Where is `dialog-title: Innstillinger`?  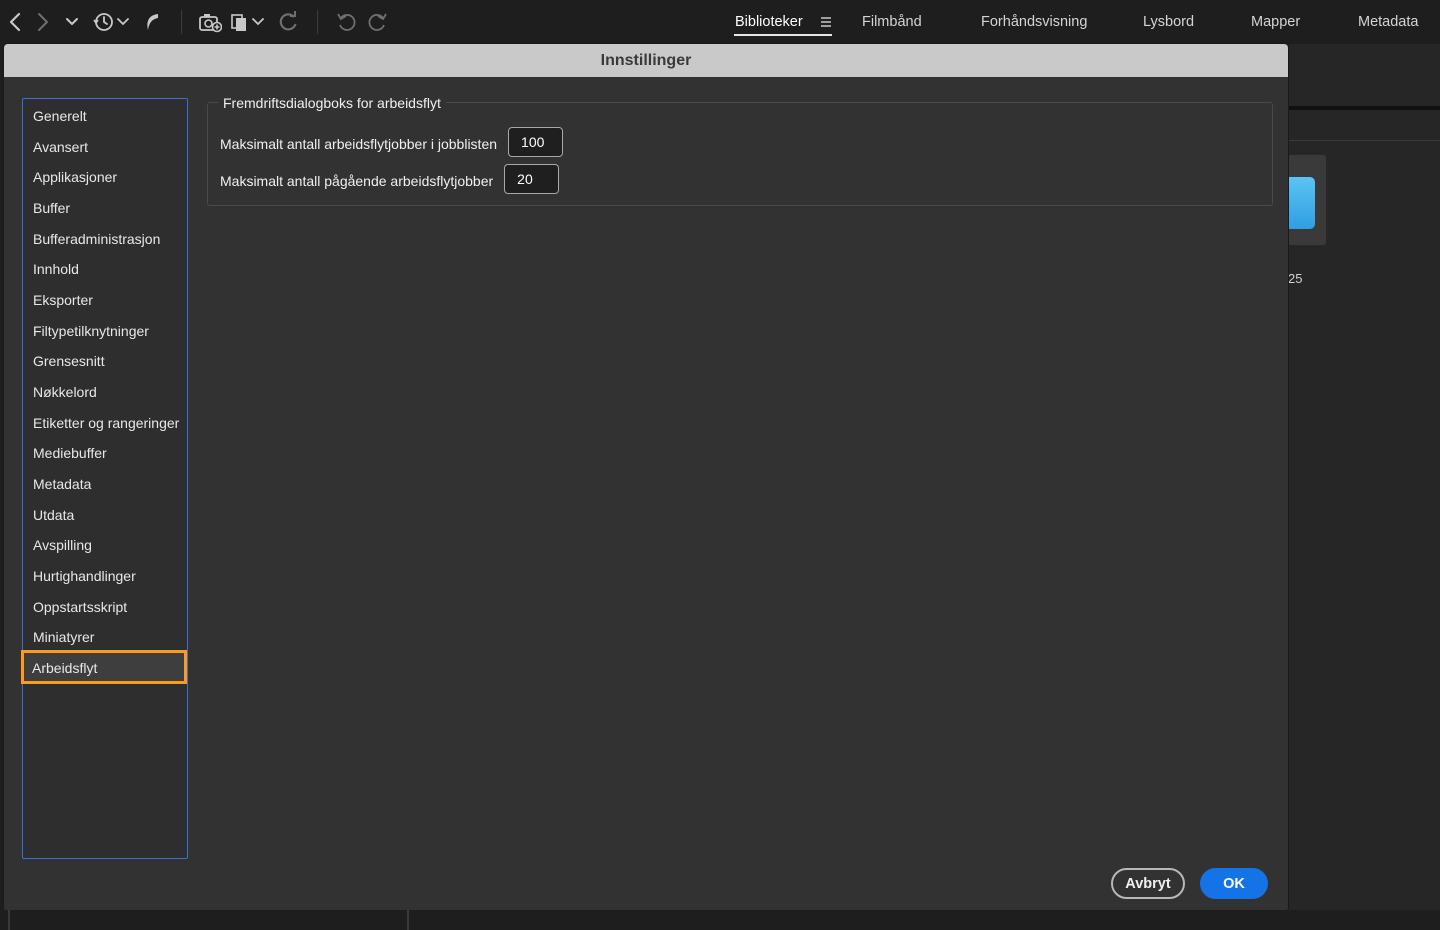 dialog-title: Innstillinger is located at coordinates (646, 60).